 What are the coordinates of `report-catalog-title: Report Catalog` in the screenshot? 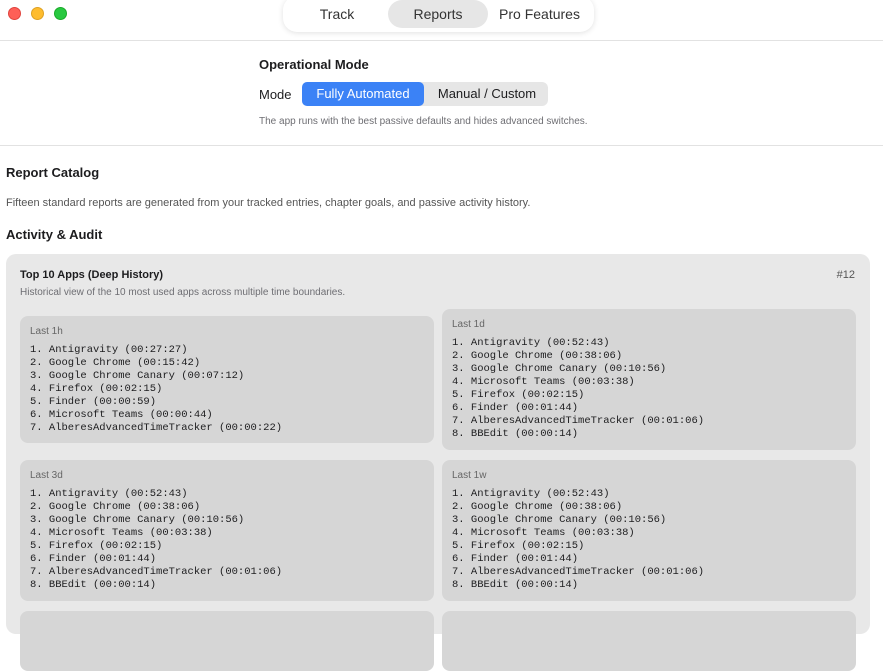 It's located at (53, 172).